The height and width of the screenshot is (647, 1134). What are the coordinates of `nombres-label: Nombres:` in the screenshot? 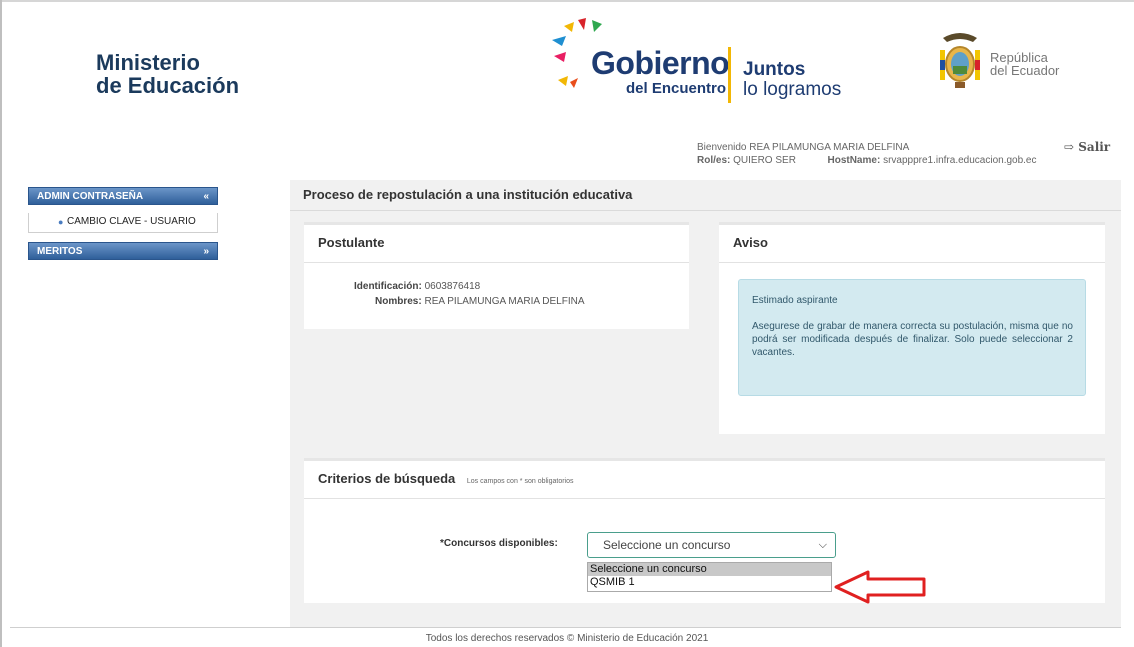 It's located at (398, 301).